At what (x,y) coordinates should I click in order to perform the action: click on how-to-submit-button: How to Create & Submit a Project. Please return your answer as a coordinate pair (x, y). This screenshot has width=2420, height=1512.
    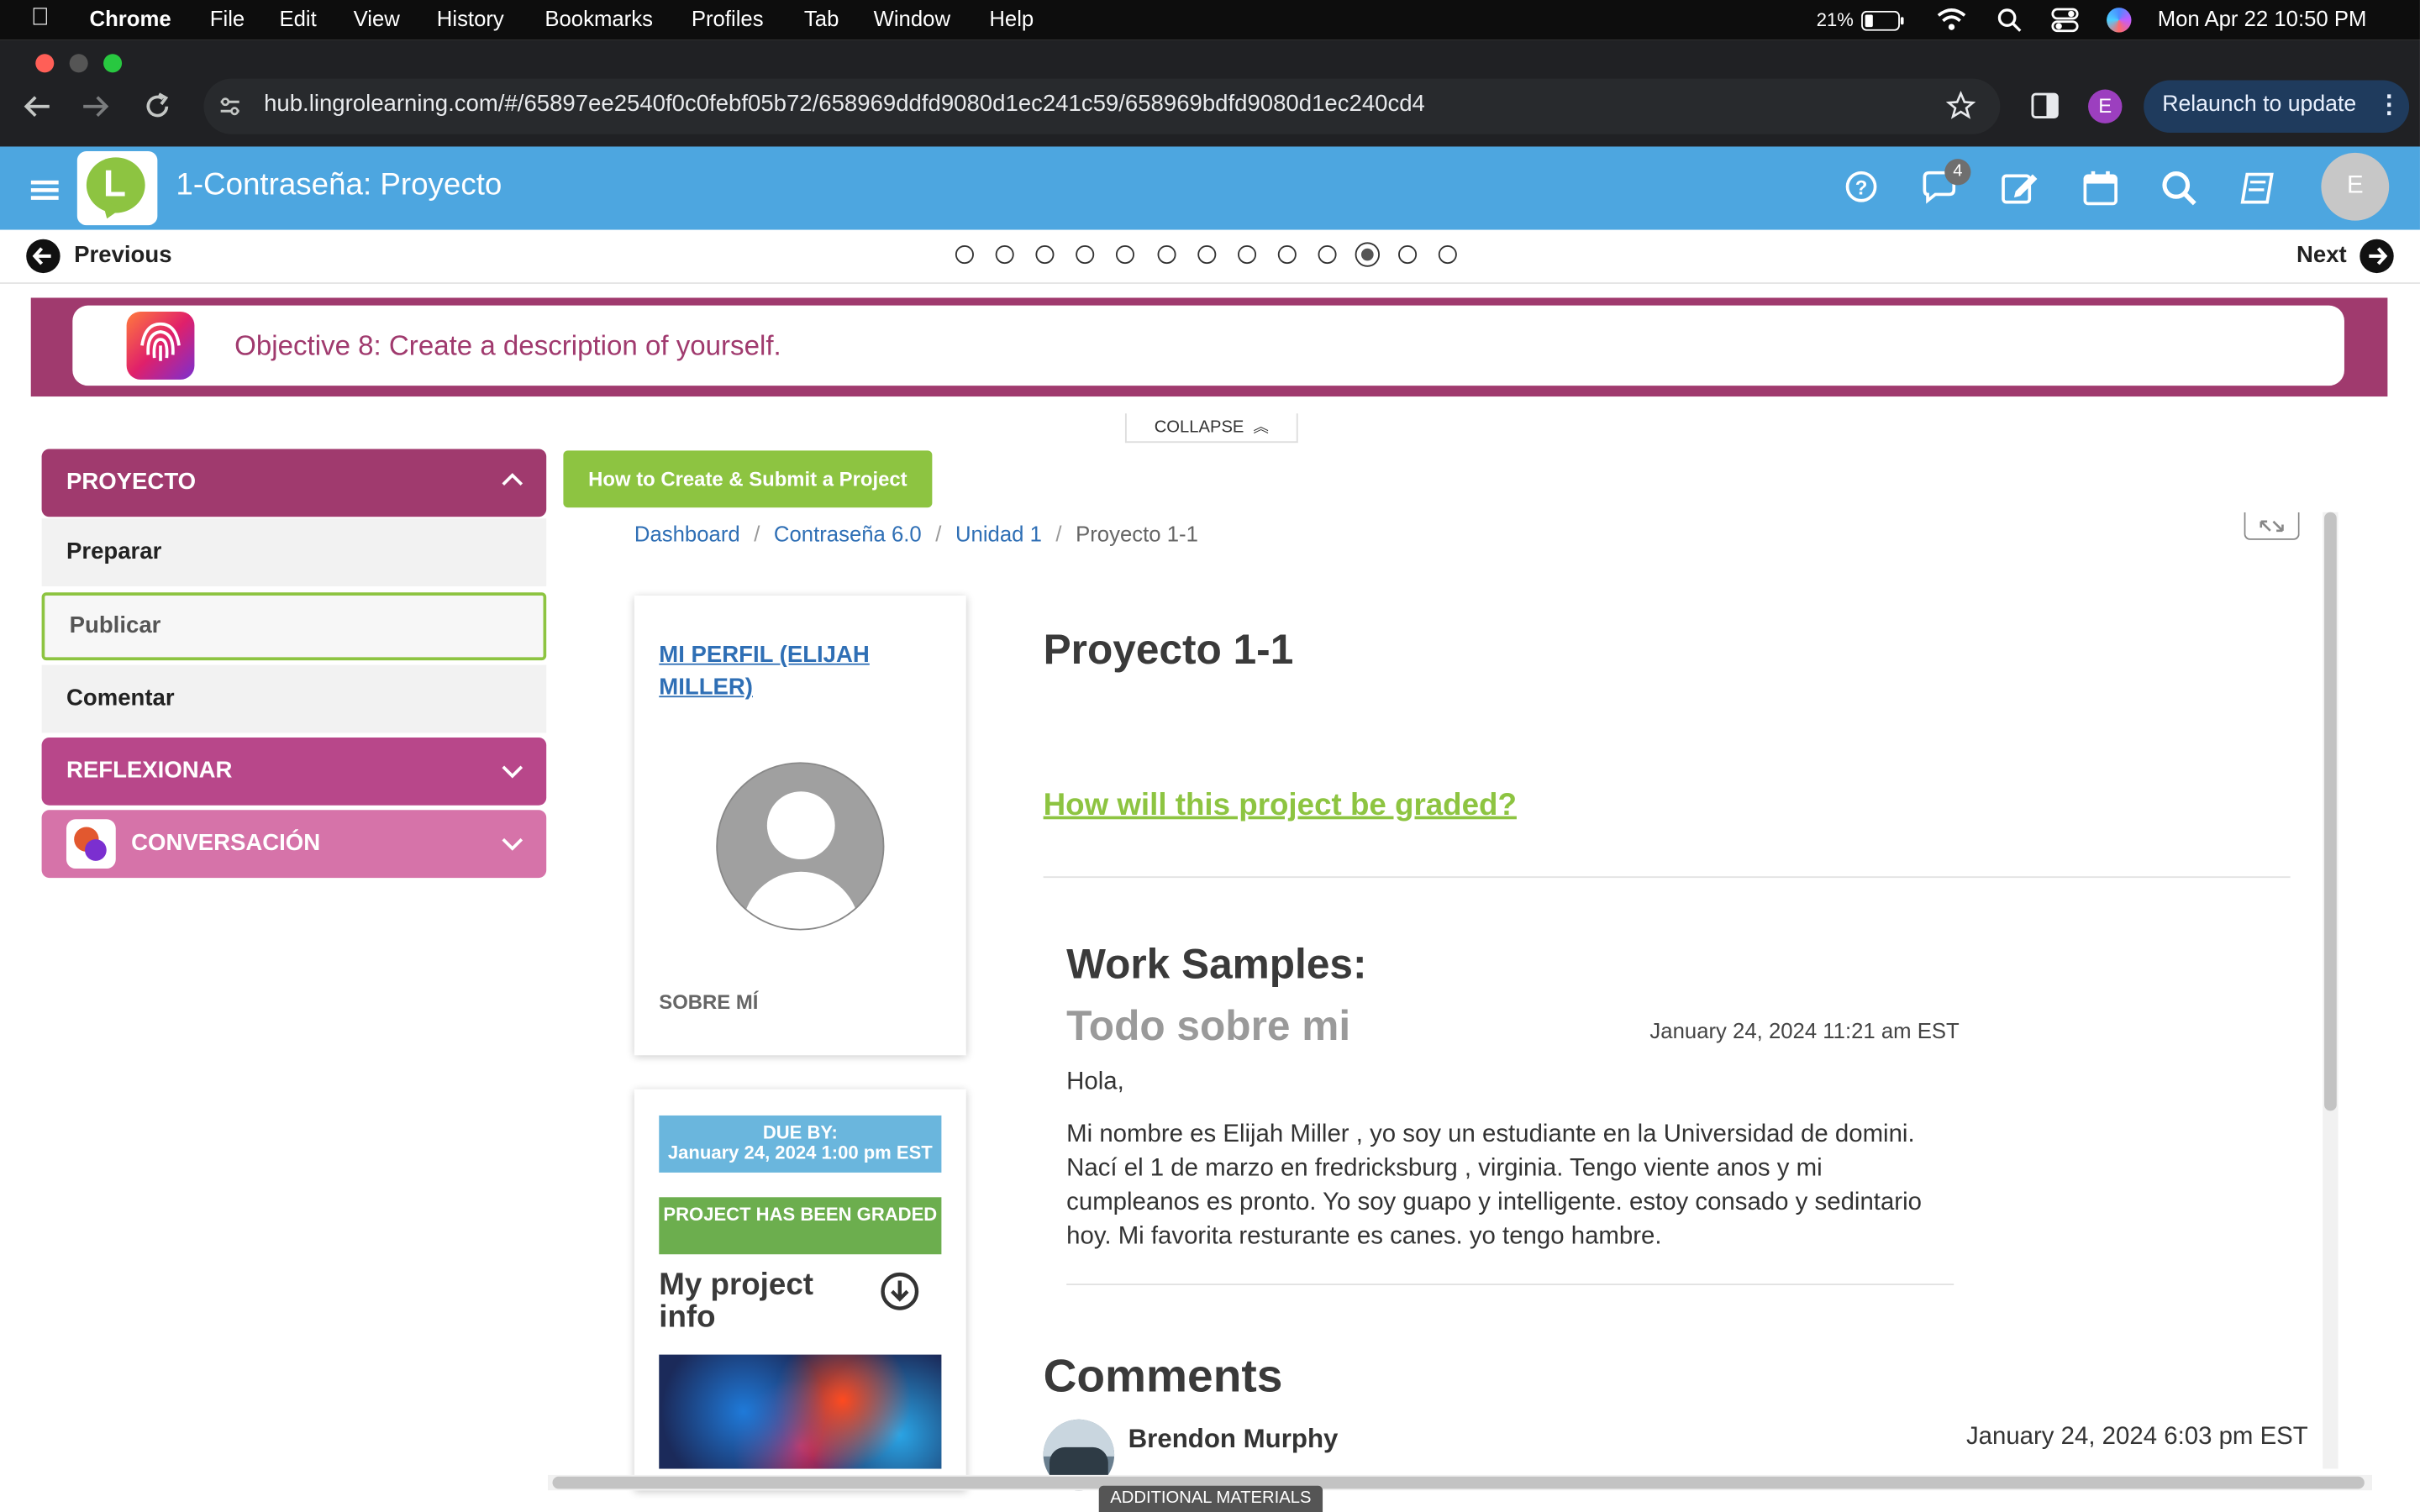
    Looking at the image, I should click on (748, 479).